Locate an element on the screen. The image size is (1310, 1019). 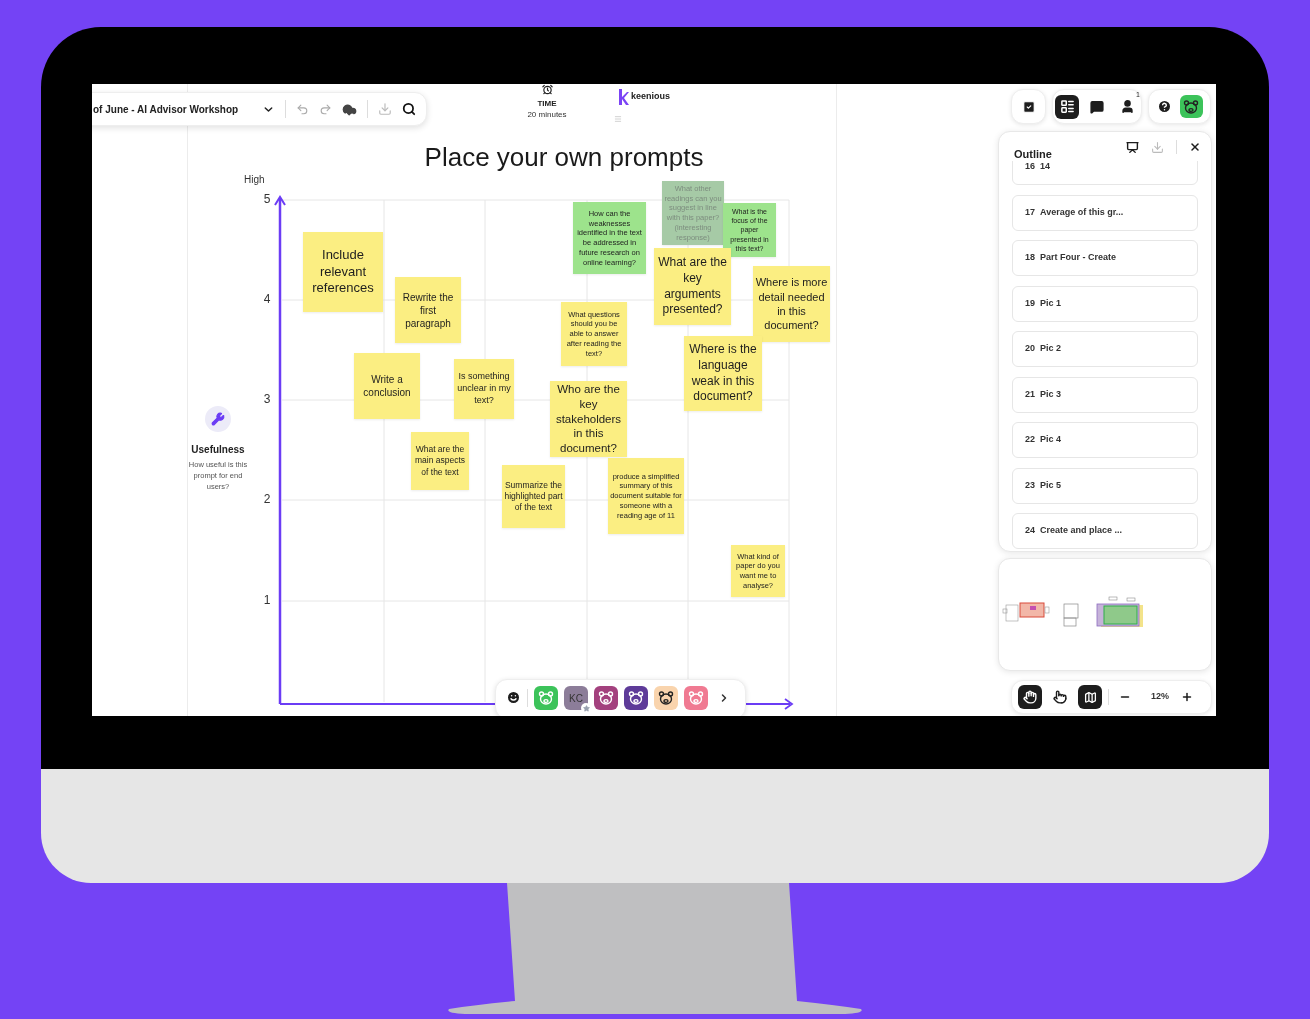
item-number: 20 is located at coordinates (1030, 349).